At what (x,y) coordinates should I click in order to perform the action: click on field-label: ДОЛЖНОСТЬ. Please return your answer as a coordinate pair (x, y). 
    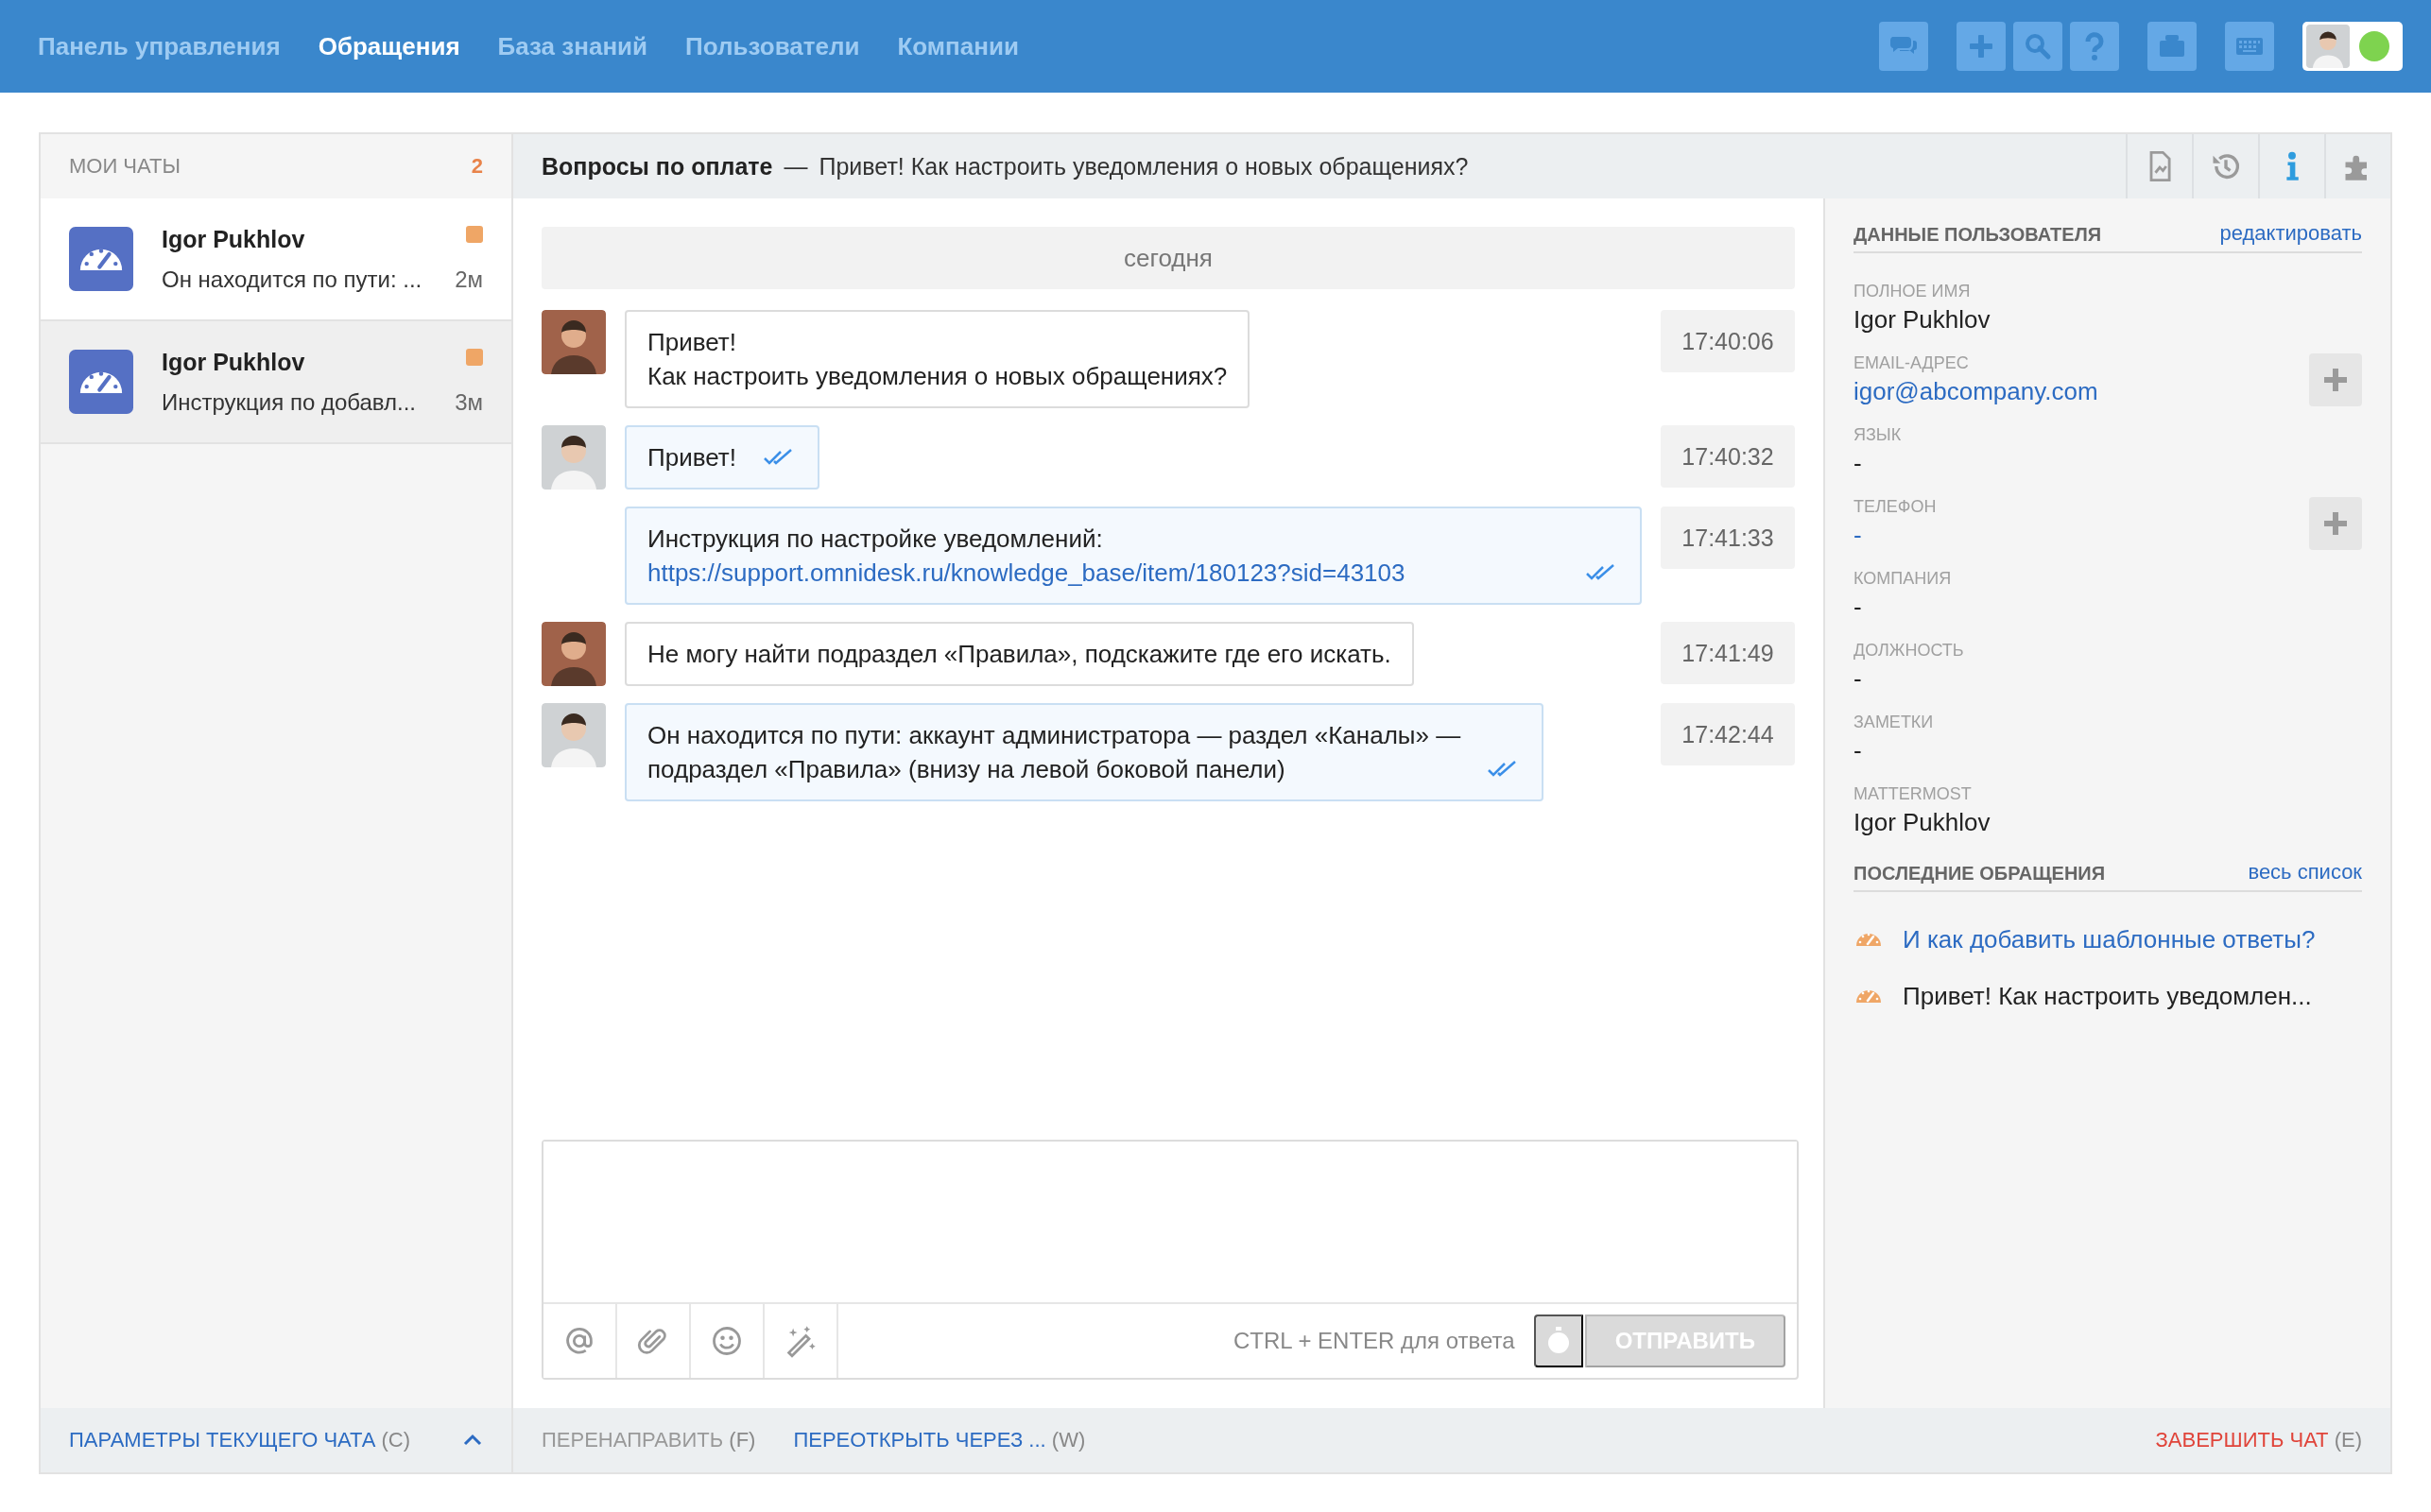
    Looking at the image, I should click on (1909, 651).